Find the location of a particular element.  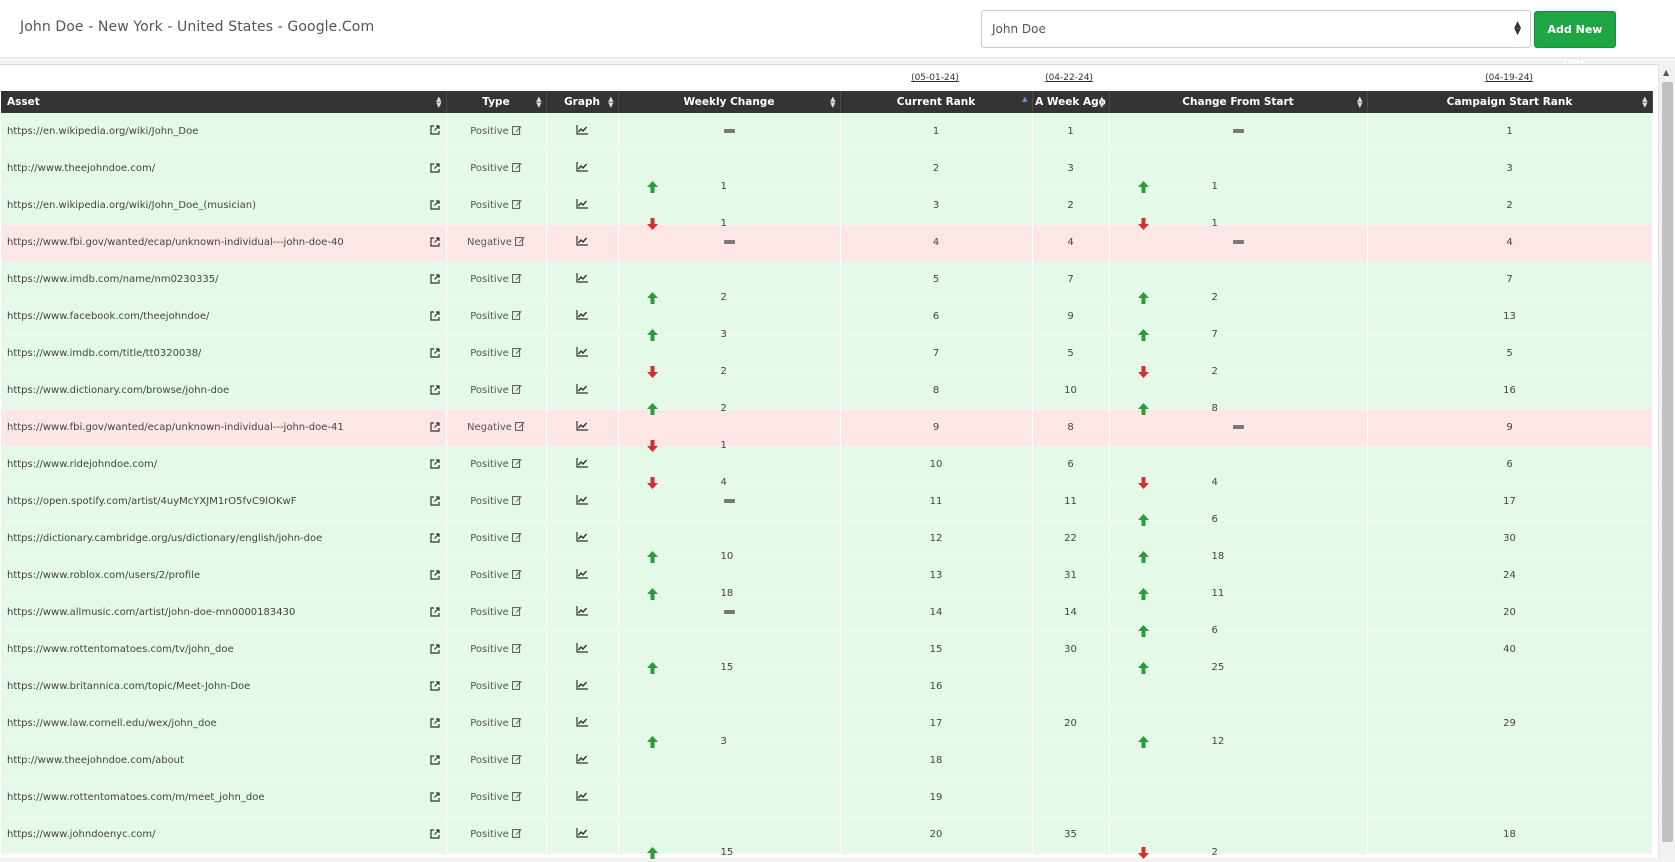

week-ago-date-link: (04-22-24) is located at coordinates (1069, 78).